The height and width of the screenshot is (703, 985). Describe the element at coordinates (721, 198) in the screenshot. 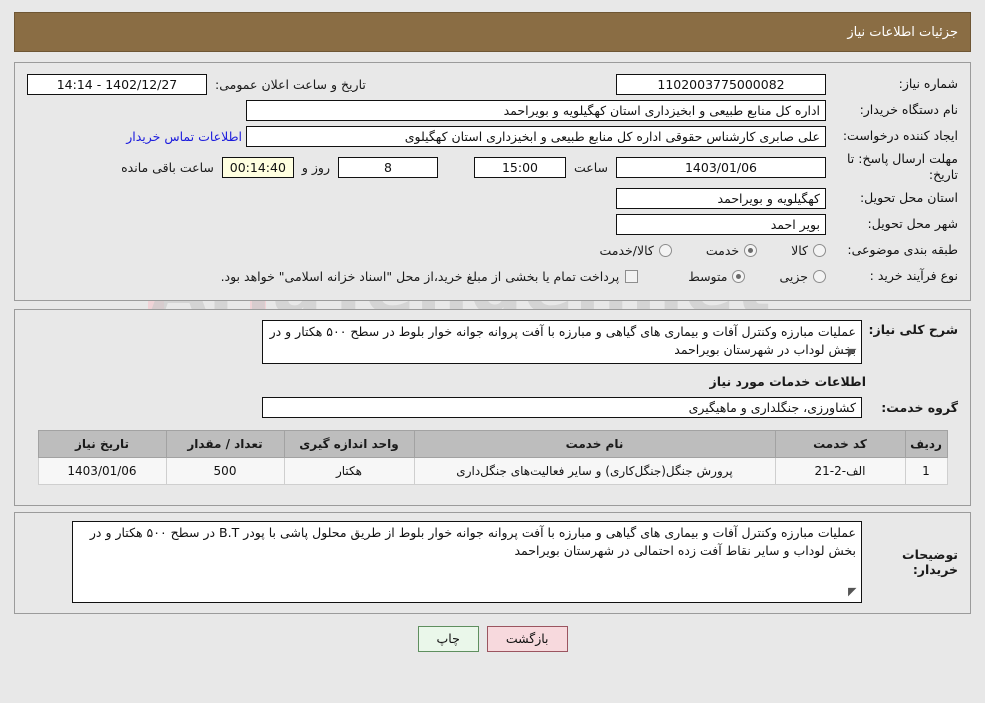

I see `province-value: کهگیلویه و بویراحمد` at that location.